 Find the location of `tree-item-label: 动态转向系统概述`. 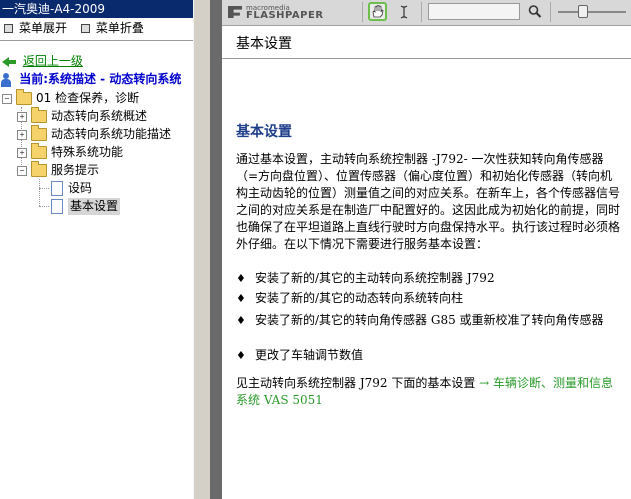

tree-item-label: 动态转向系统概述 is located at coordinates (99, 116).